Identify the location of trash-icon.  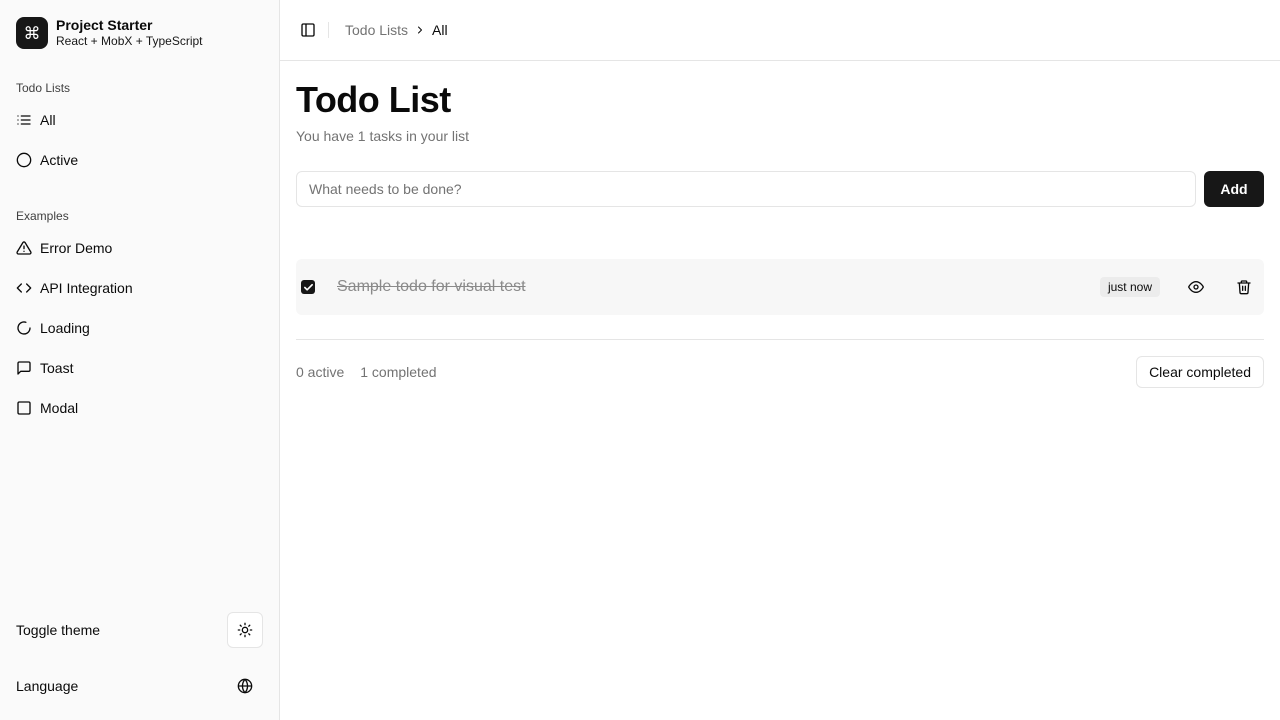
(1244, 287).